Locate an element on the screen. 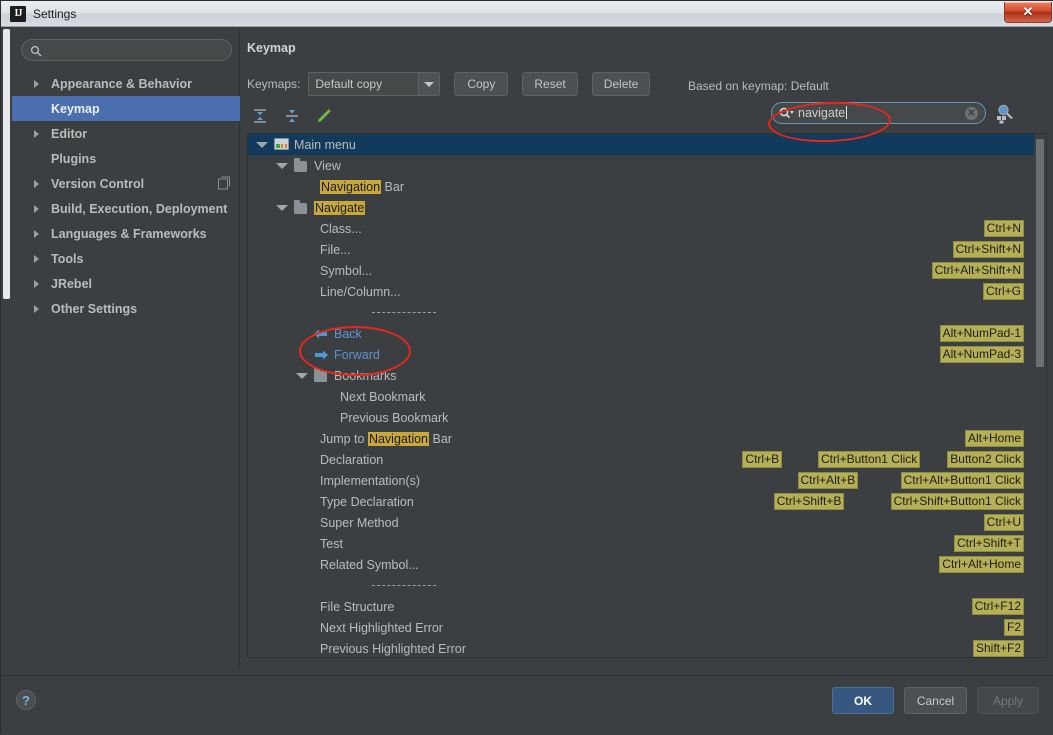 This screenshot has height=735, width=1053. tree-row: File... Ctrl+Shift+N is located at coordinates (647, 249).